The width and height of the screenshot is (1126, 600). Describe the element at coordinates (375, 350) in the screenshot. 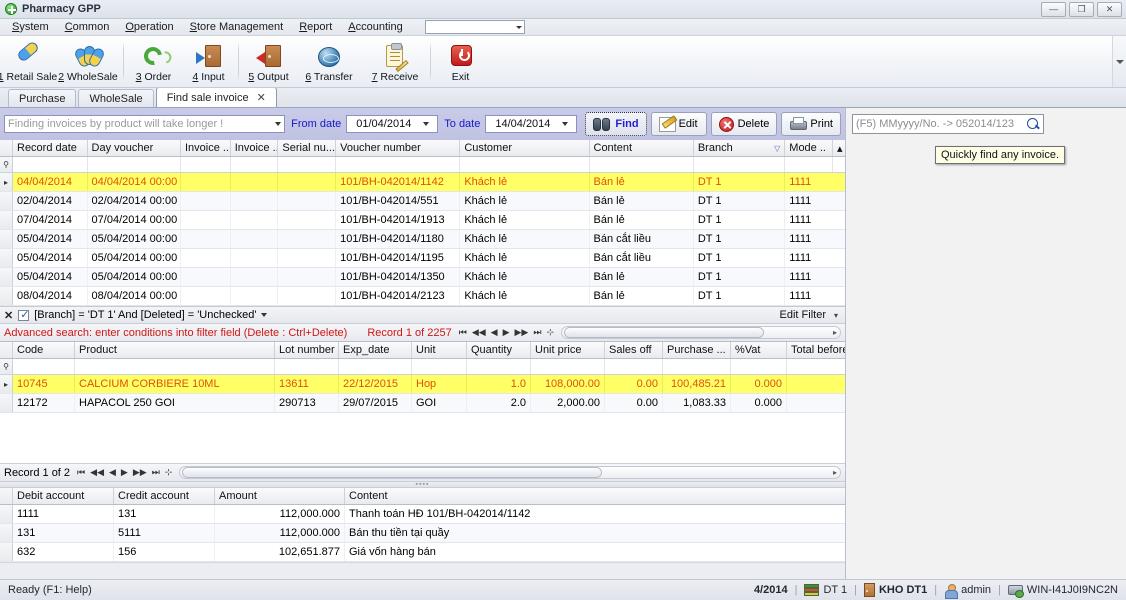

I see `col-exp-date: Exp_date` at that location.